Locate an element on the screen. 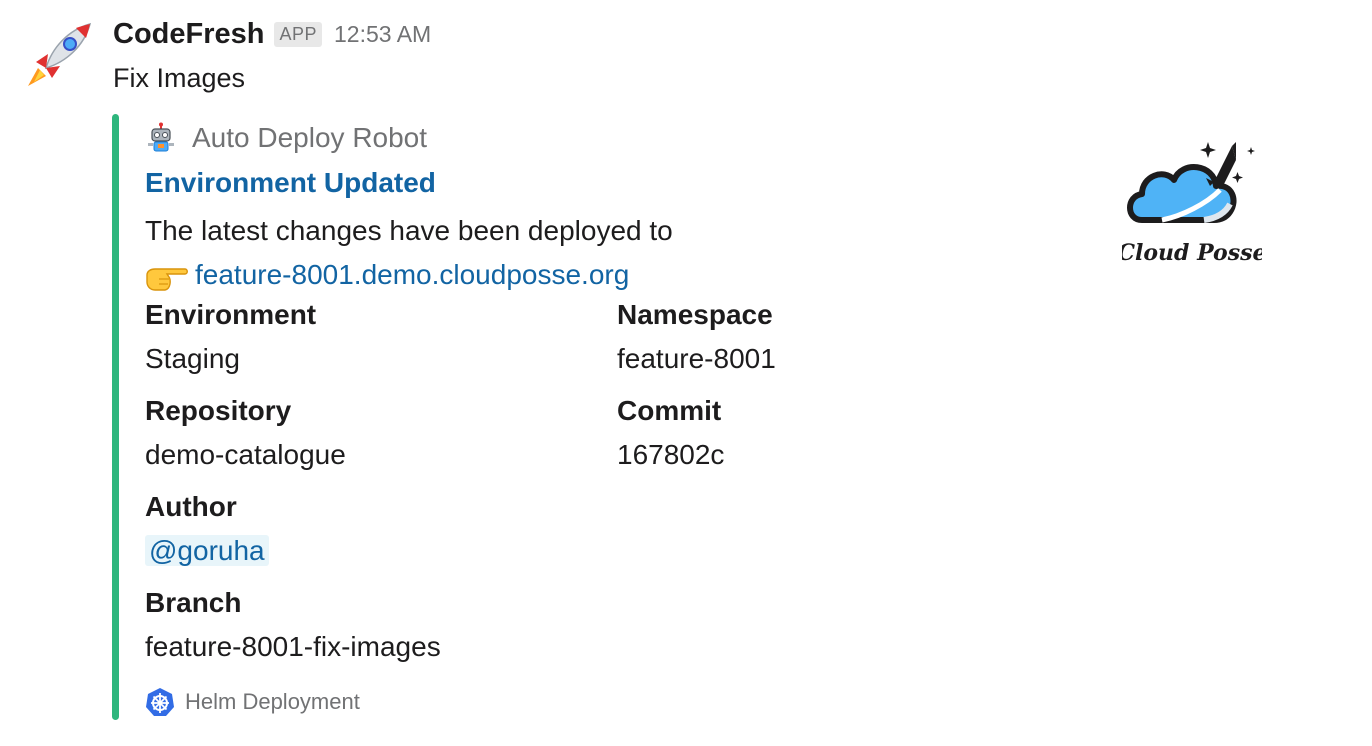 The width and height of the screenshot is (1372, 746). message-header: CodeFresh APP 12:53 AM is located at coordinates (272, 34).